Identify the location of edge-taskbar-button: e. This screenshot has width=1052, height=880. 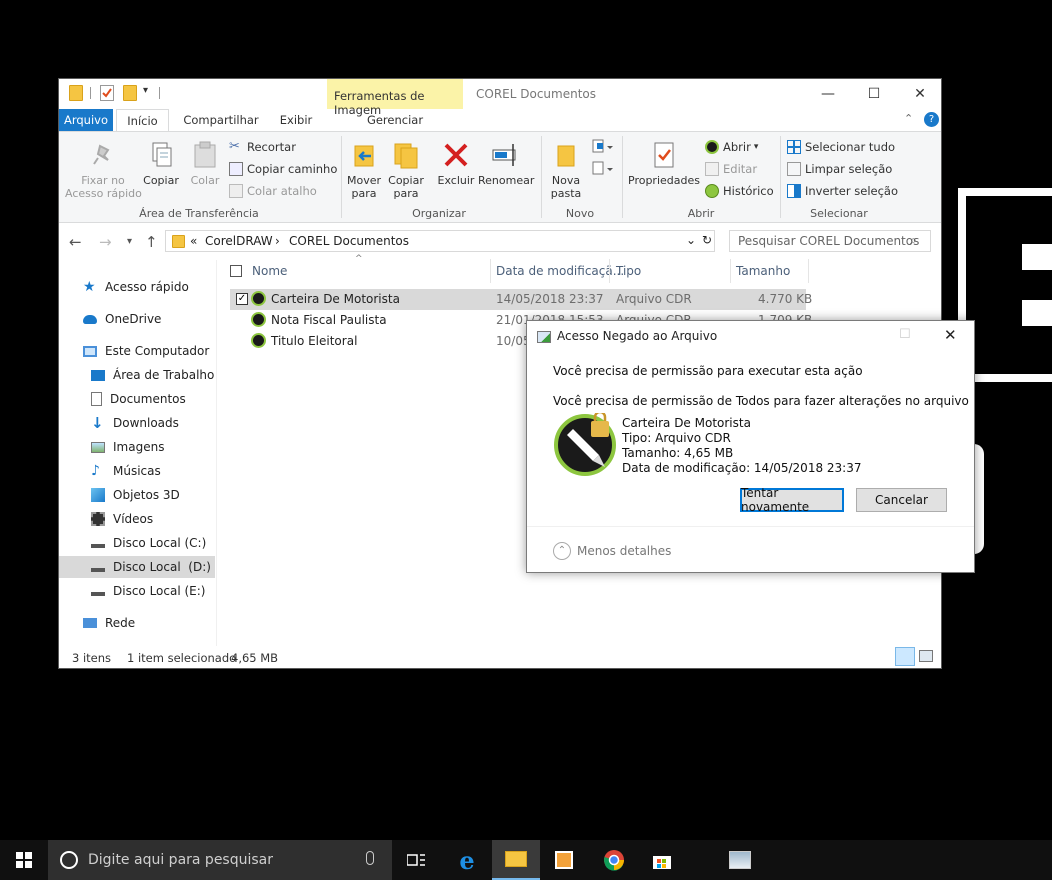
(467, 860).